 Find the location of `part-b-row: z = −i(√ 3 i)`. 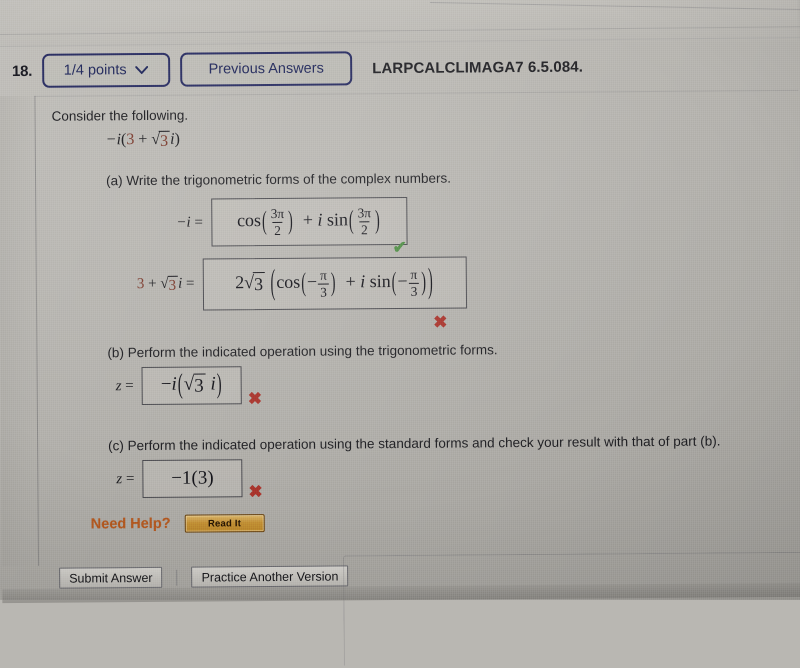

part-b-row: z = −i(√ 3 i) is located at coordinates (178, 386).